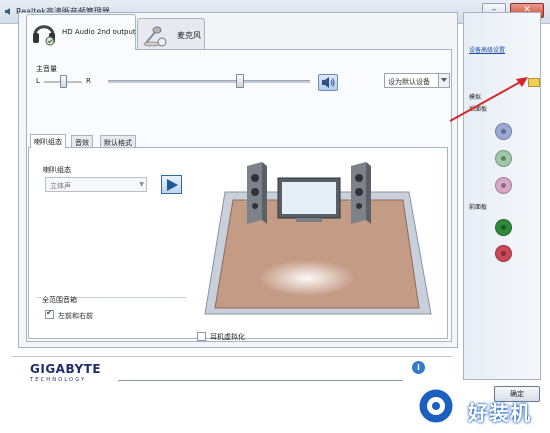 Image resolution: width=550 pixels, height=433 pixels. Describe the element at coordinates (503, 158) in the screenshot. I see `rear-jack-green` at that location.